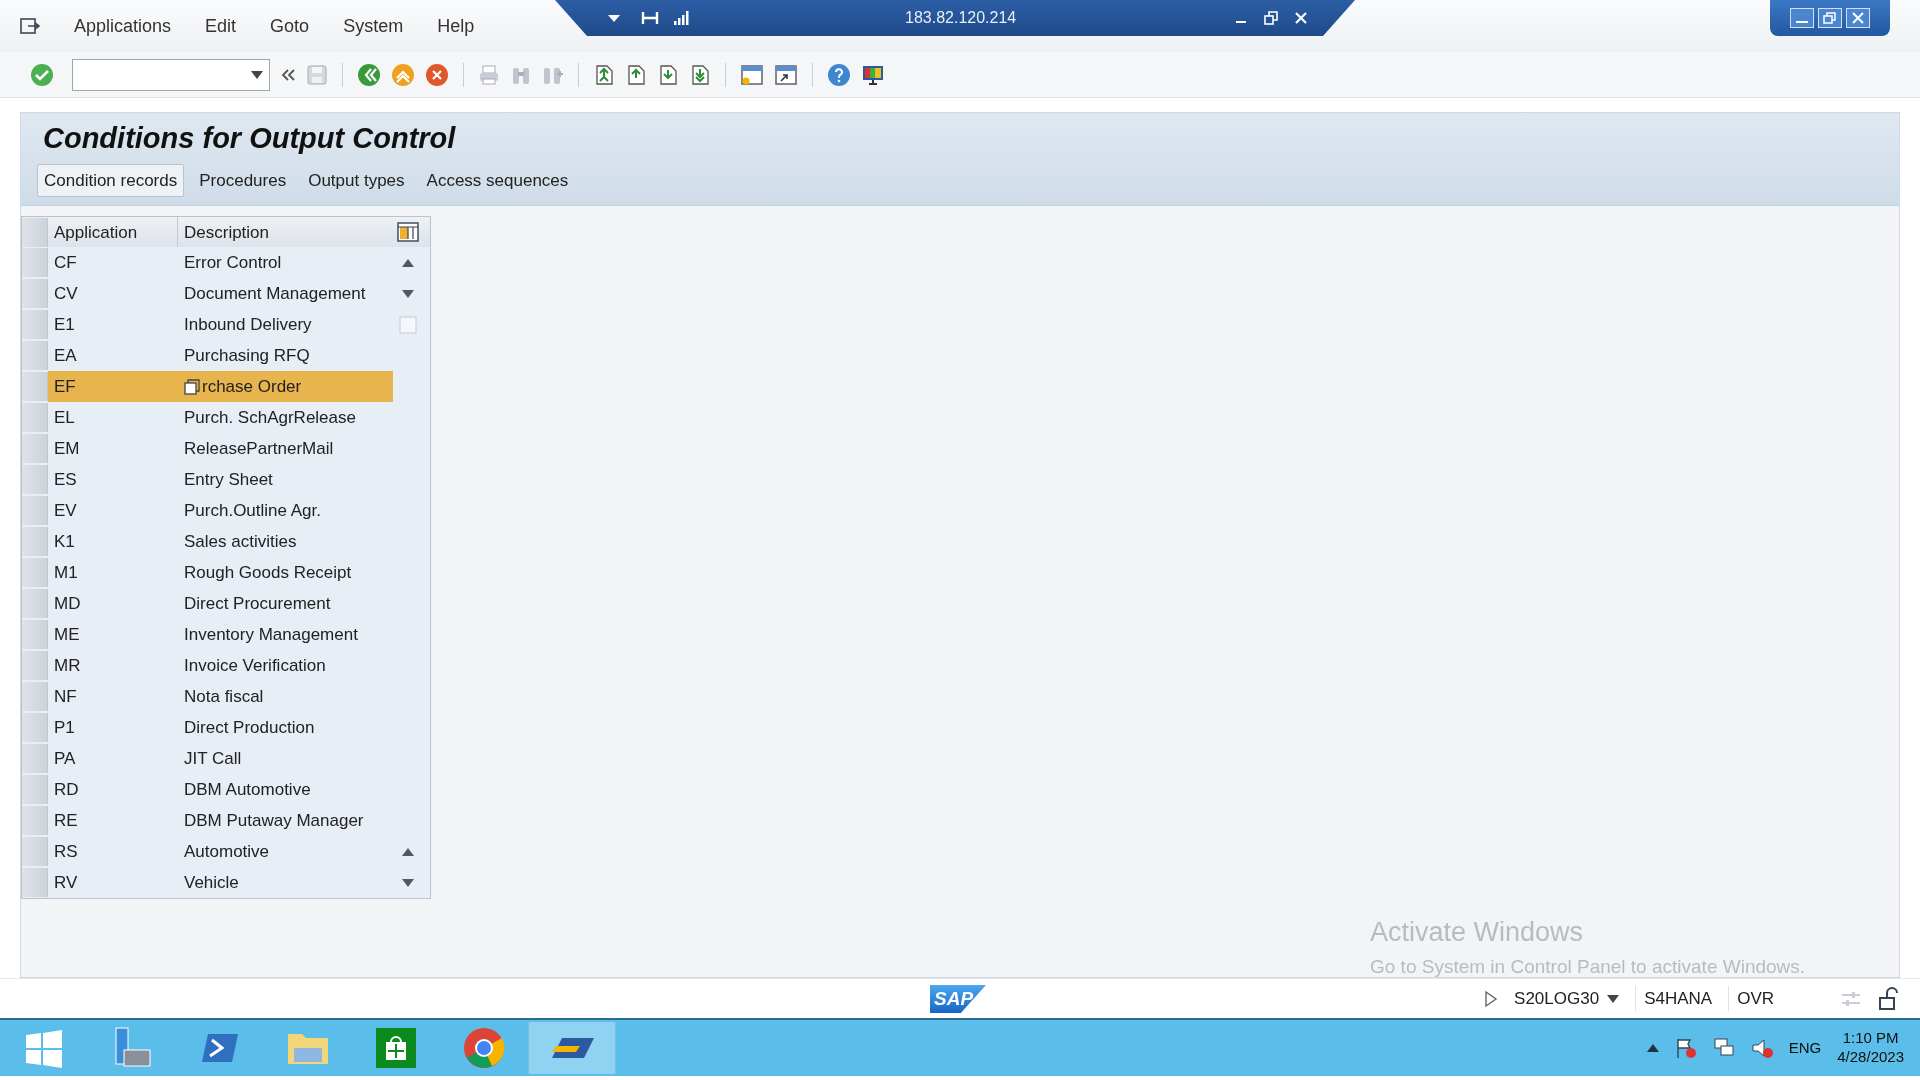 The width and height of the screenshot is (1920, 1080). What do you see at coordinates (1802, 18) in the screenshot?
I see `minimize-icon` at bounding box center [1802, 18].